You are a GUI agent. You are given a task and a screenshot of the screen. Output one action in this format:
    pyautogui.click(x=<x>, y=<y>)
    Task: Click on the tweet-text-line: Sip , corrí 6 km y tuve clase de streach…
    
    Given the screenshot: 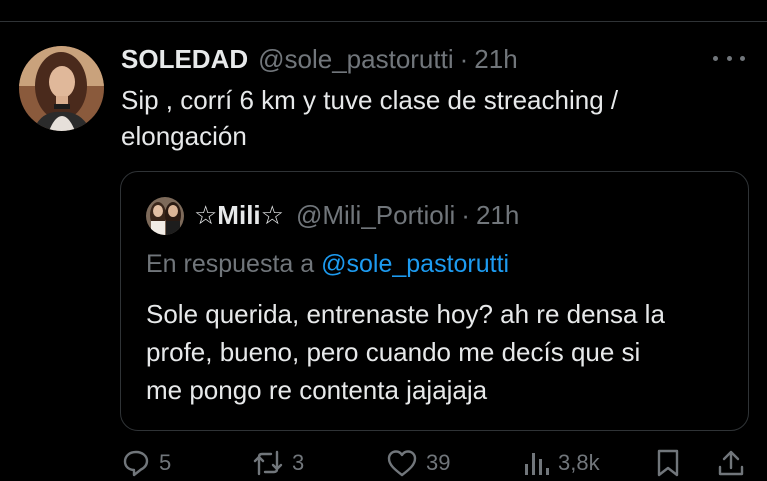 What is the action you would take?
    pyautogui.click(x=370, y=100)
    